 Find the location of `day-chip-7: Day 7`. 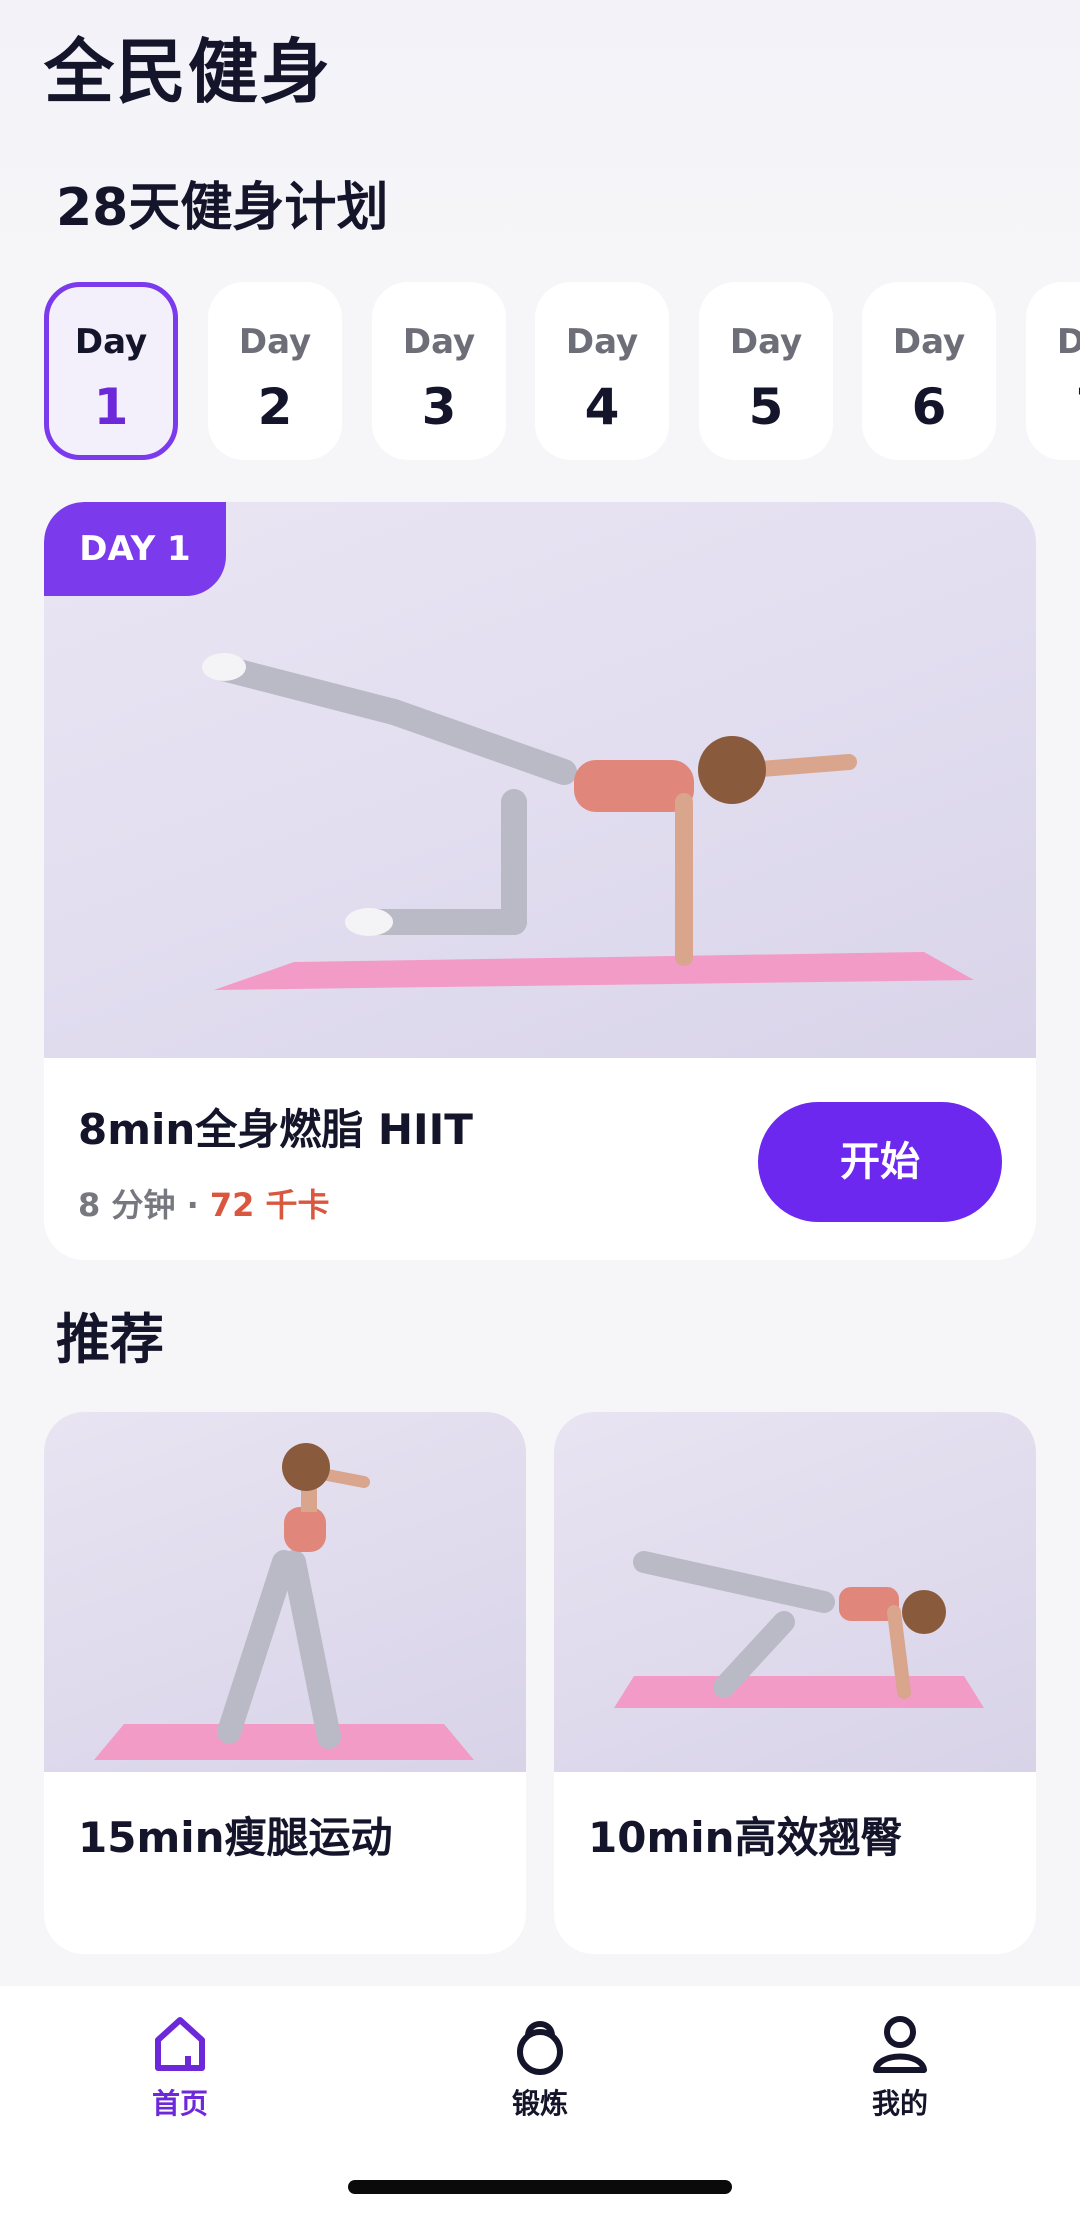

day-chip-7: Day 7 is located at coordinates (1053, 371).